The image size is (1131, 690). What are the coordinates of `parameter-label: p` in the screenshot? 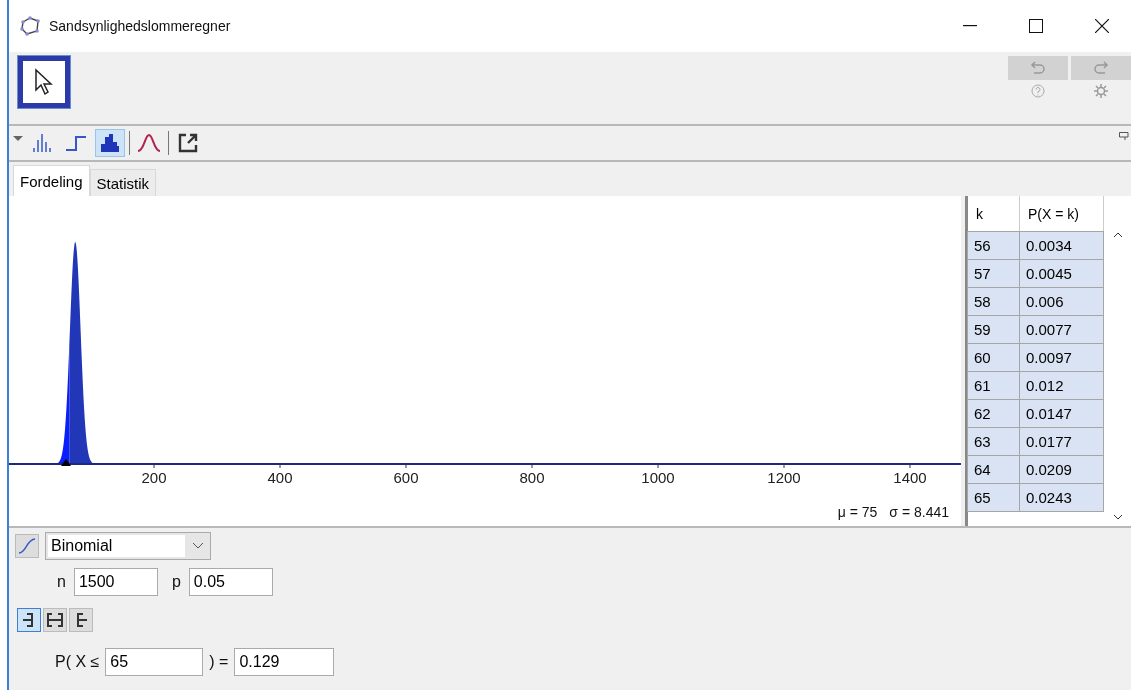 It's located at (176, 582).